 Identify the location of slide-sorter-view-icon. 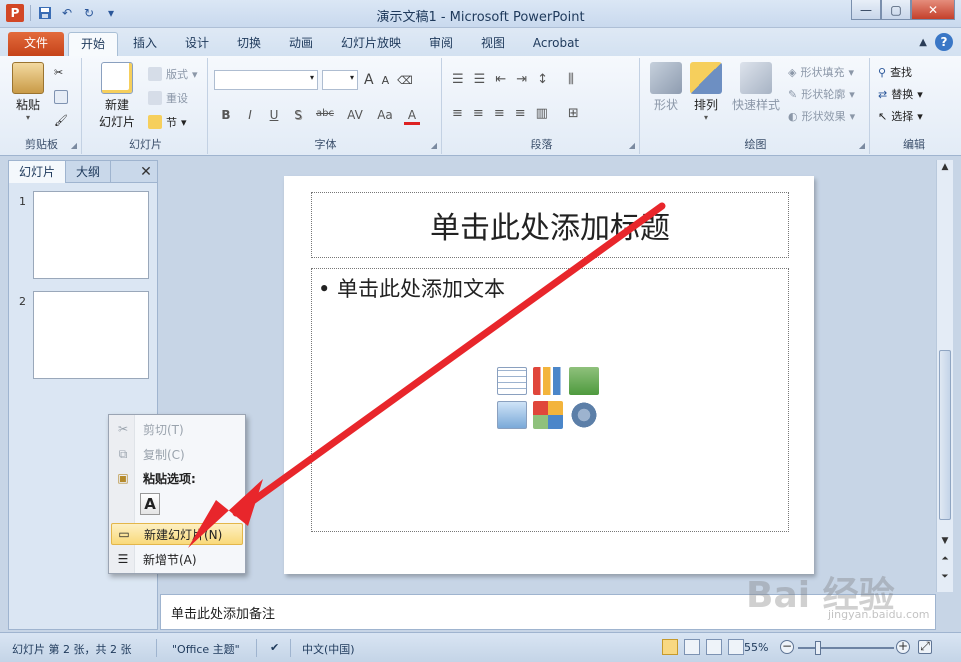
(692, 647).